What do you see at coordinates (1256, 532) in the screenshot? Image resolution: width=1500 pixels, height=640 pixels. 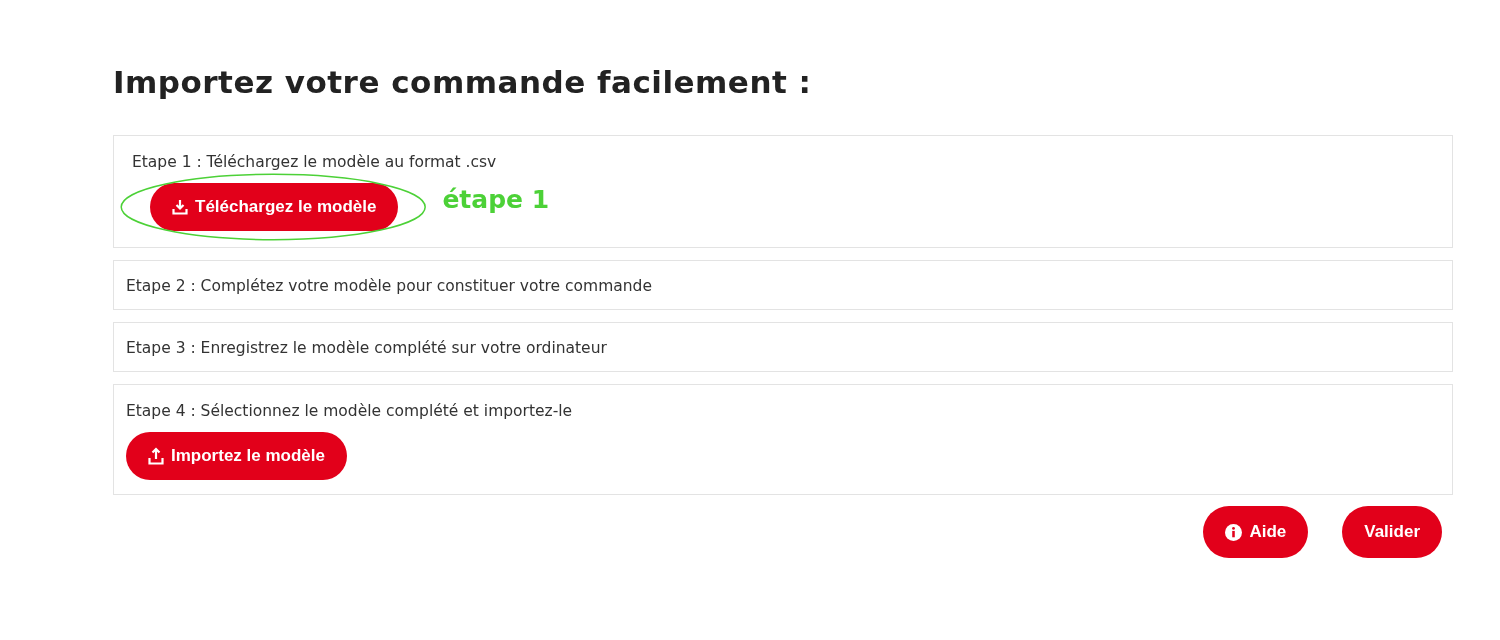 I see `help-button: Aide` at bounding box center [1256, 532].